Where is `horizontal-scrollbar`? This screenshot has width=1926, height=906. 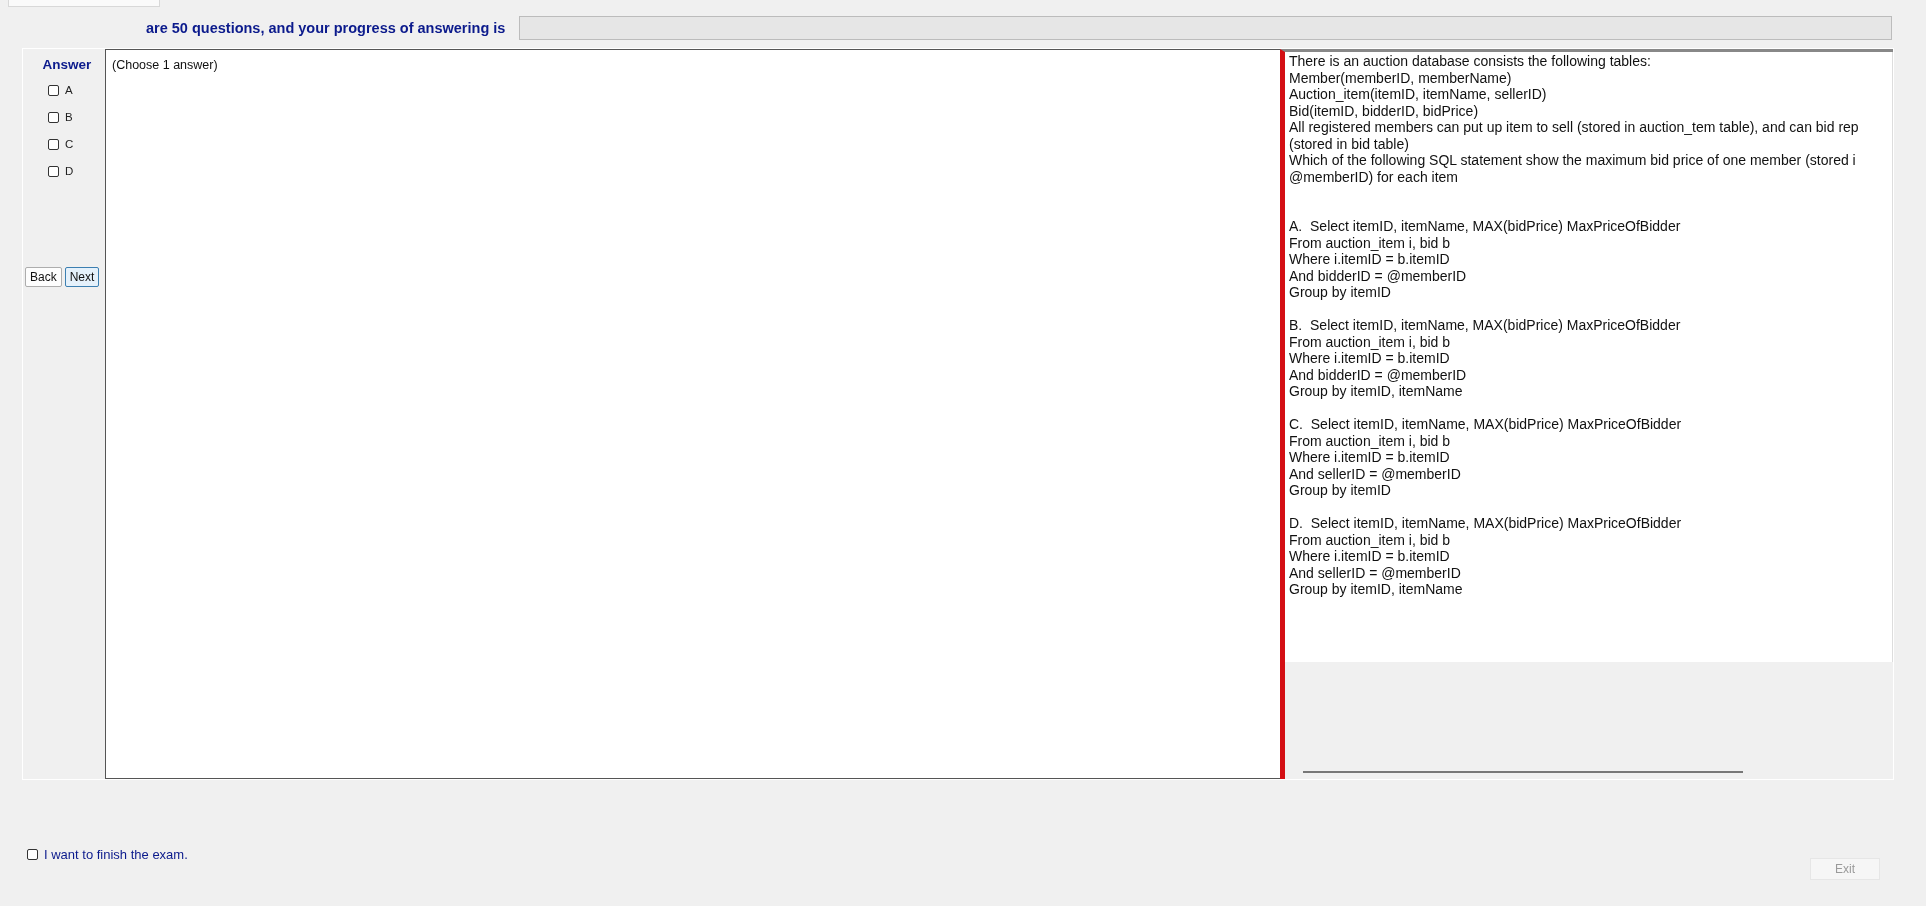
horizontal-scrollbar is located at coordinates (1523, 772).